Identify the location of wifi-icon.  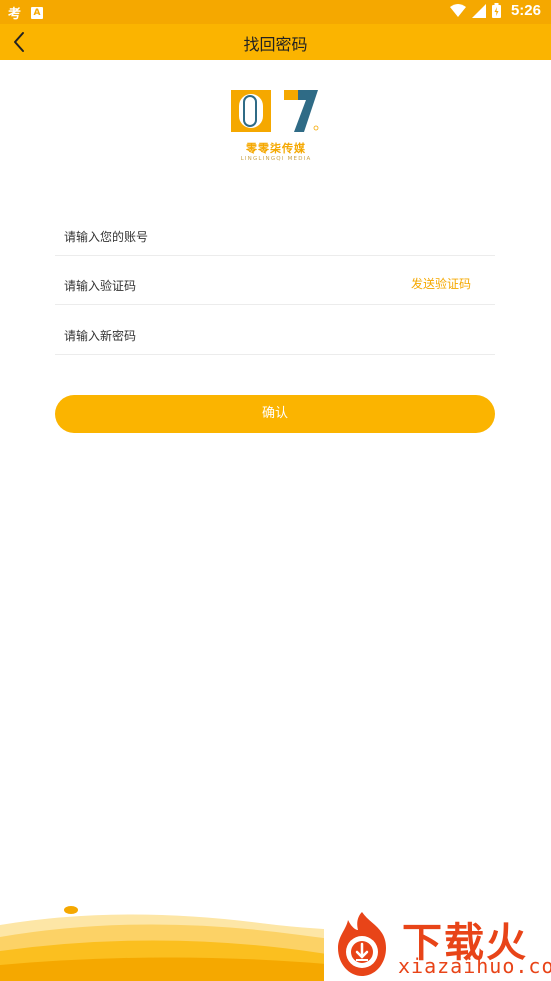
(457, 10).